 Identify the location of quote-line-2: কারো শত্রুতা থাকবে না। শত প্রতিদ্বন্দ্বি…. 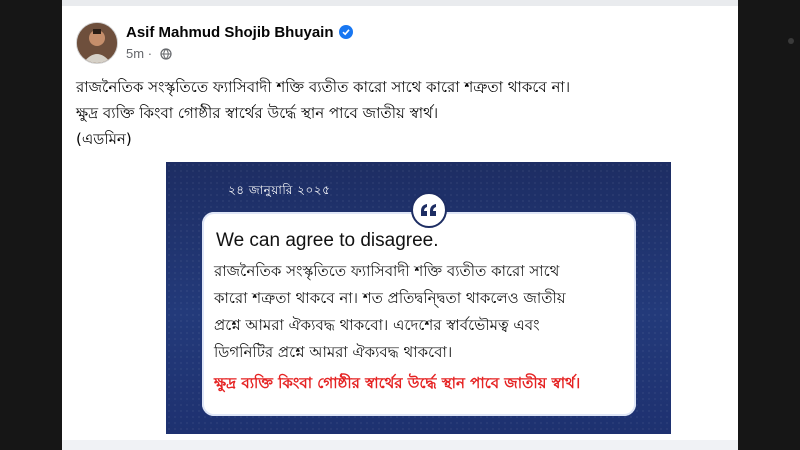
(390, 298).